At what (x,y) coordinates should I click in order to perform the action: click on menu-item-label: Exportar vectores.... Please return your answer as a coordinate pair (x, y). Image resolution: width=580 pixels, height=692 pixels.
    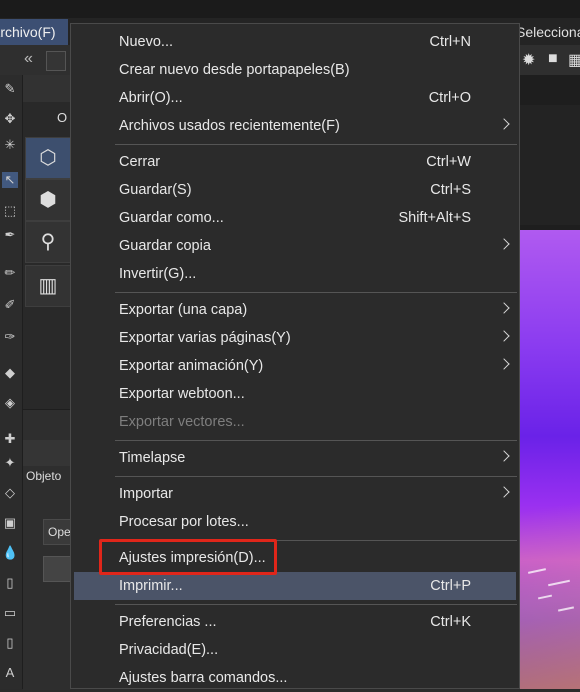
    Looking at the image, I should click on (182, 422).